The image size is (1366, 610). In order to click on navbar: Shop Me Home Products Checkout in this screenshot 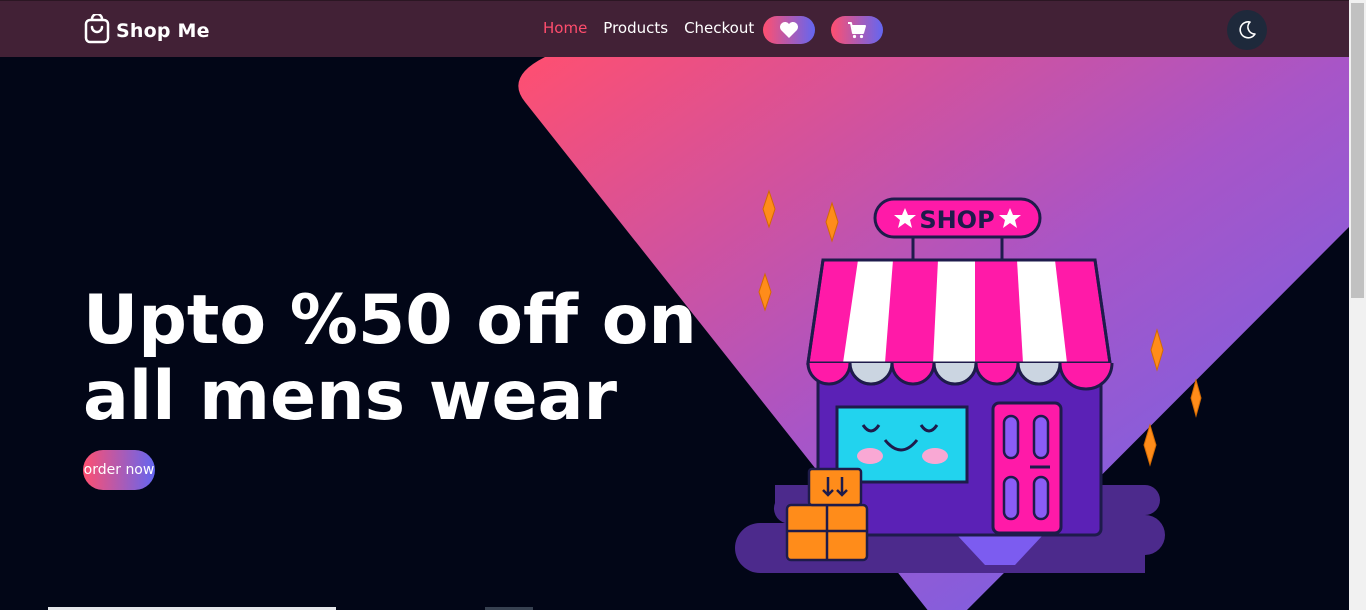, I will do `click(674, 28)`.